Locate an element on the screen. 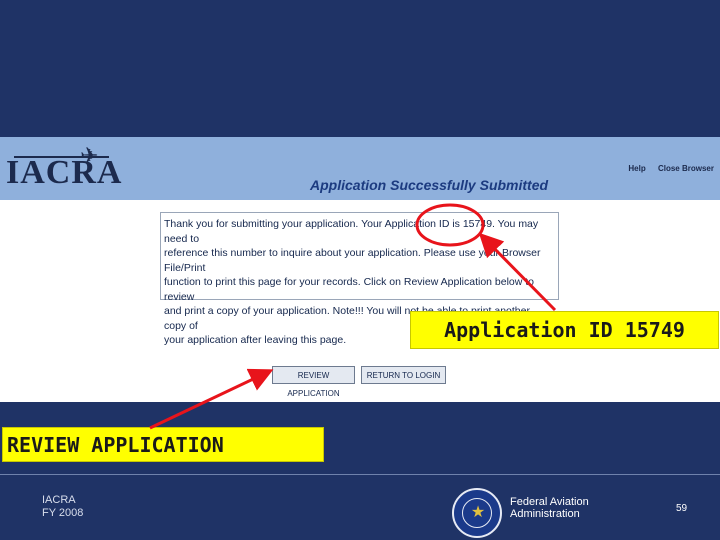  header-links: Help Close Browser is located at coordinates (666, 168).